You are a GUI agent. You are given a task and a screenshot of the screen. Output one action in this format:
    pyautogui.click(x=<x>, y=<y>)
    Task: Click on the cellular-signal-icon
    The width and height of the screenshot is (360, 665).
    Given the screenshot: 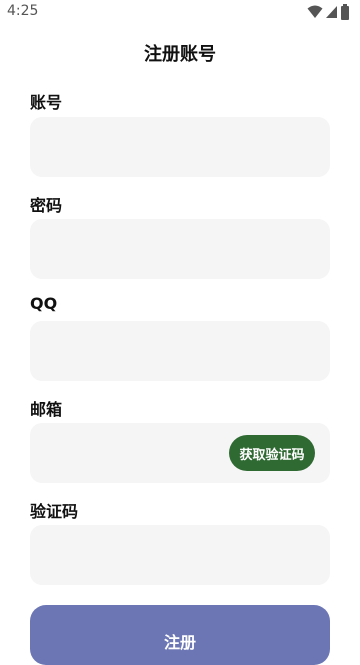 What is the action you would take?
    pyautogui.click(x=331, y=12)
    